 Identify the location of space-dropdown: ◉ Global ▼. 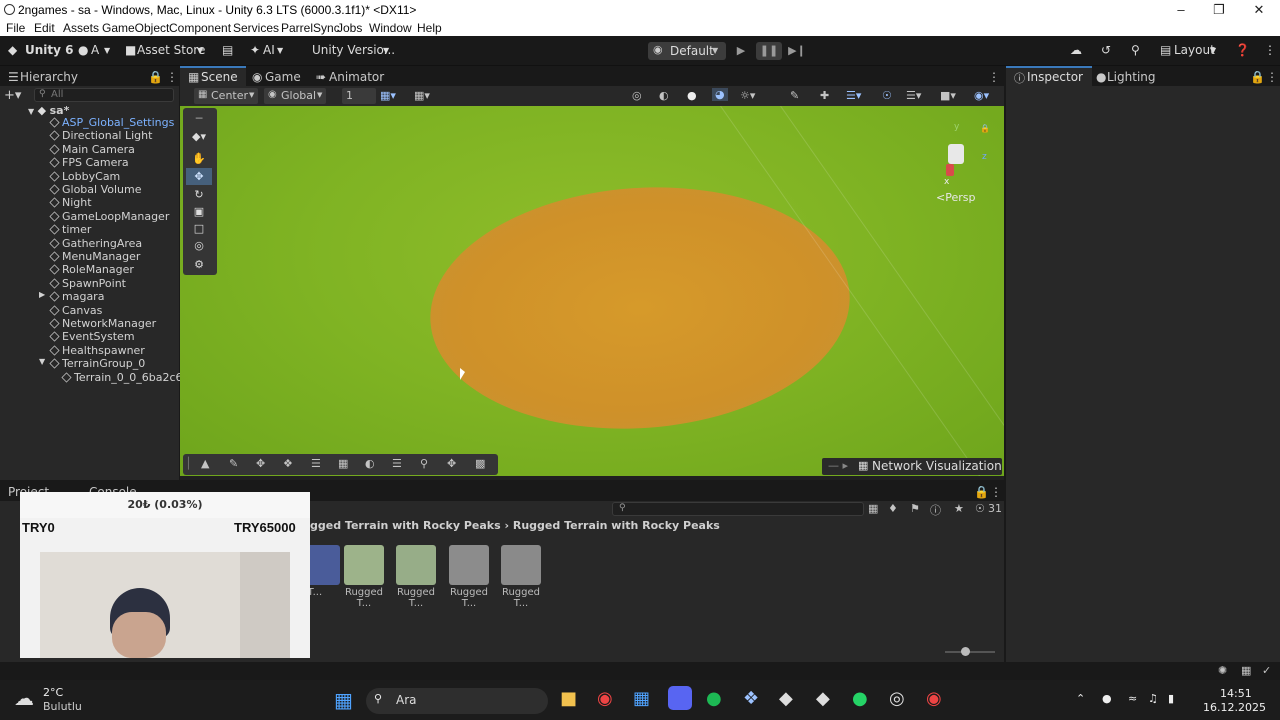
(295, 96).